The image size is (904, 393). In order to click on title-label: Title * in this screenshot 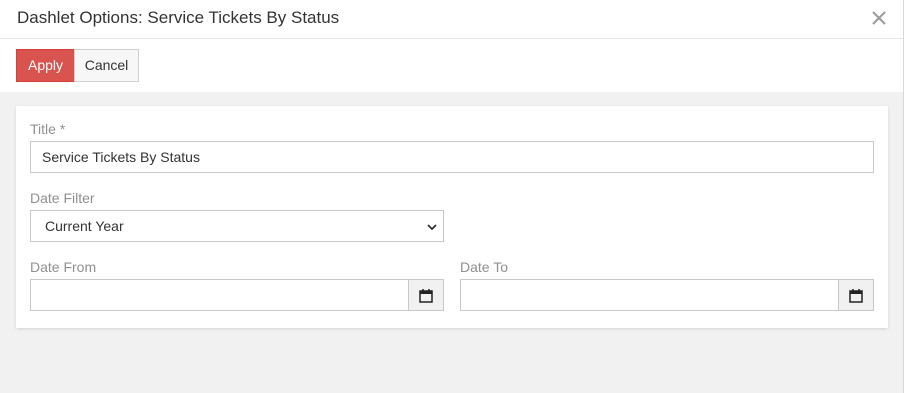, I will do `click(48, 129)`.